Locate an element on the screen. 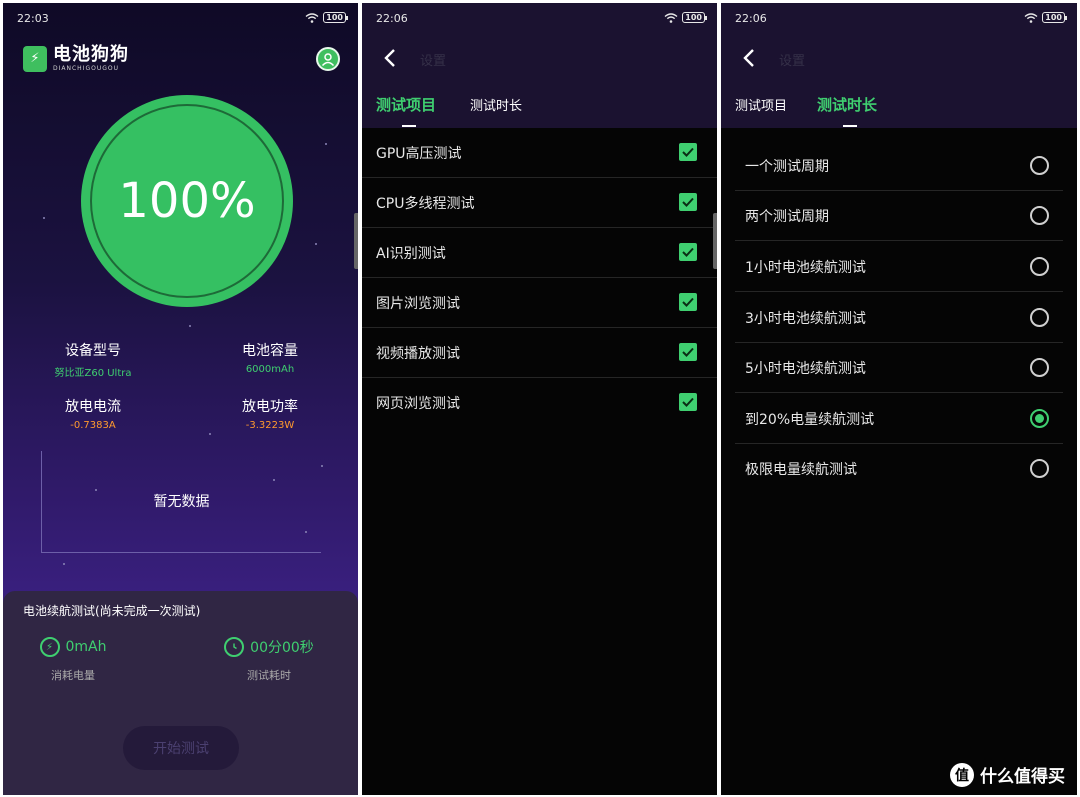 Image resolution: width=1080 pixels, height=797 pixels. app-name: 电池狗狗 is located at coordinates (91, 54).